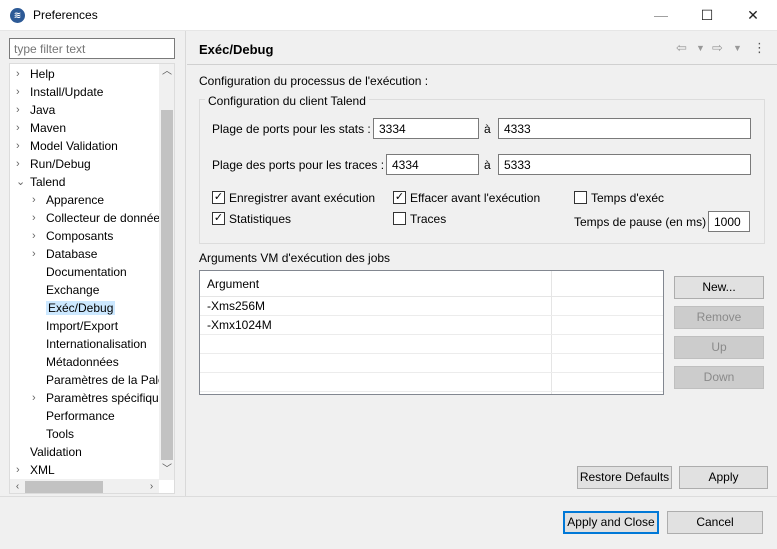 This screenshot has height=549, width=777. What do you see at coordinates (185, 263) in the screenshot?
I see `splitter` at bounding box center [185, 263].